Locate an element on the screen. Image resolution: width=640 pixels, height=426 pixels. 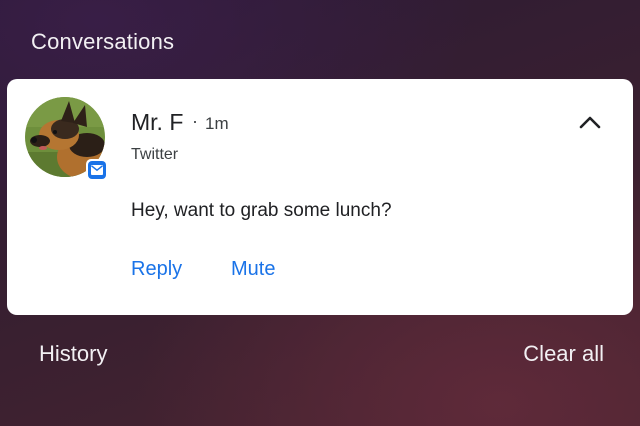
app-badge is located at coordinates (97, 170).